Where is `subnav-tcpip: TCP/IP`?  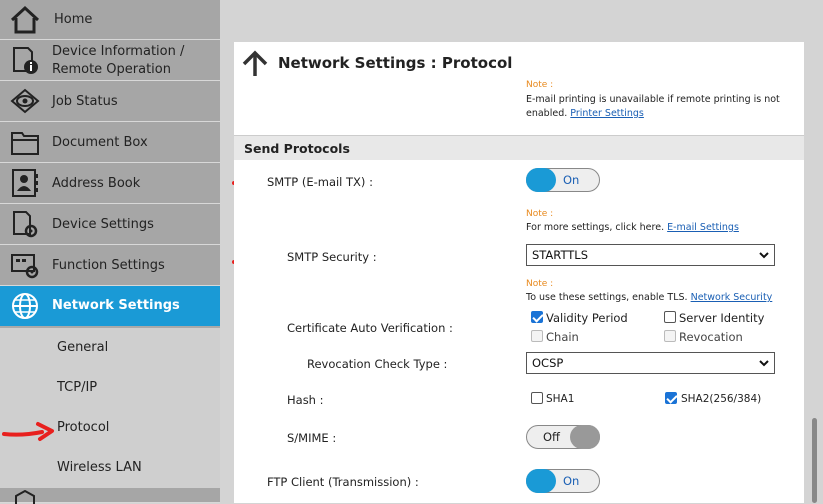
subnav-tcpip: TCP/IP is located at coordinates (110, 388).